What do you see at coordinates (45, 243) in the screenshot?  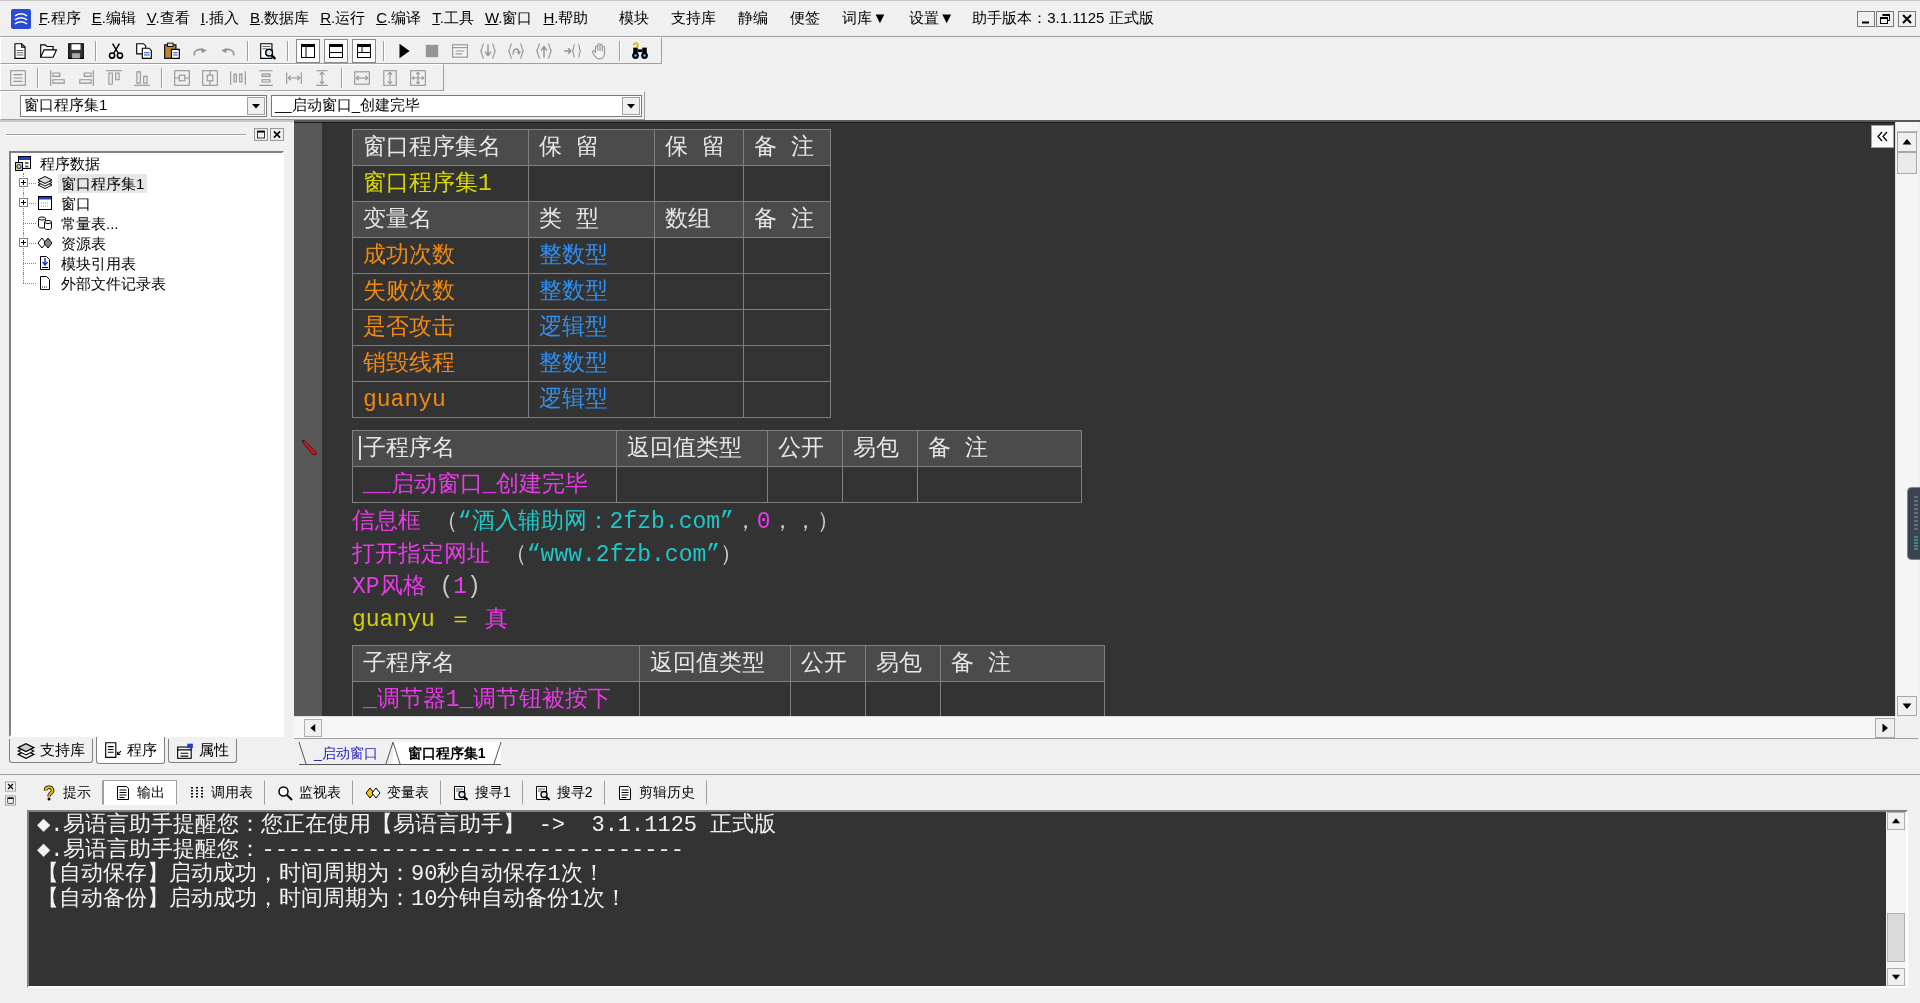 I see `diamonds-icon` at bounding box center [45, 243].